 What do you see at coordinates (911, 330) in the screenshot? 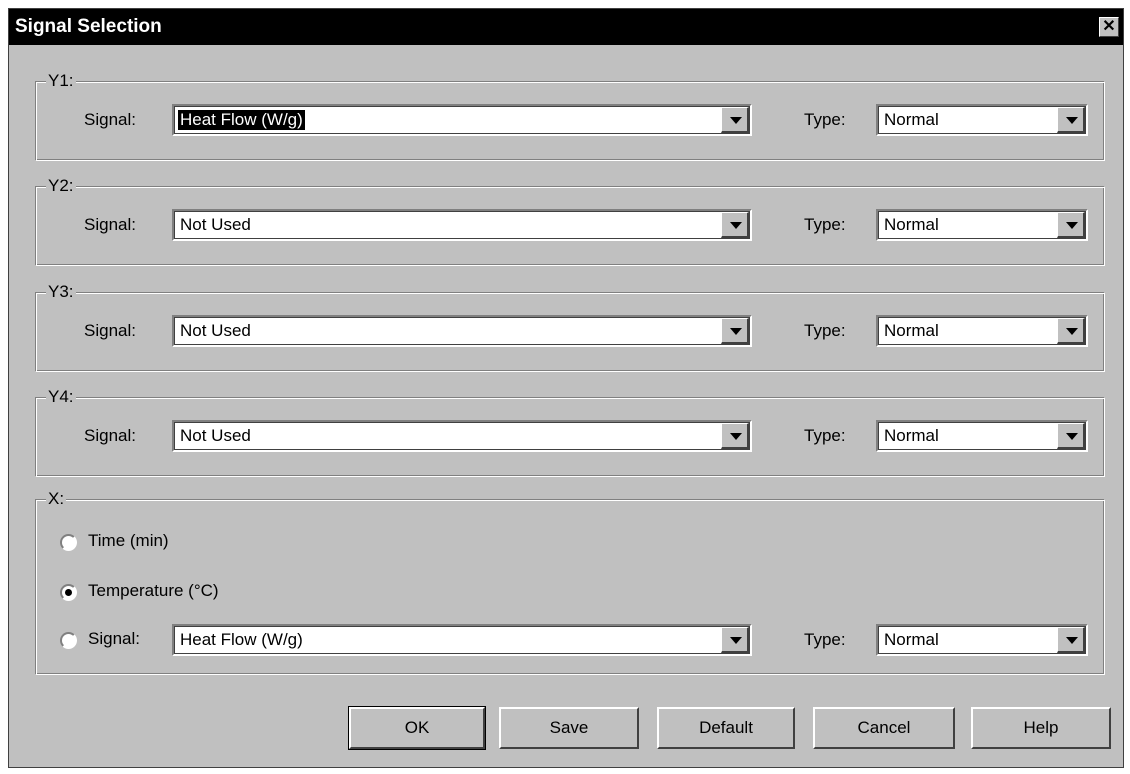
I see `y3-type-value: Normal` at bounding box center [911, 330].